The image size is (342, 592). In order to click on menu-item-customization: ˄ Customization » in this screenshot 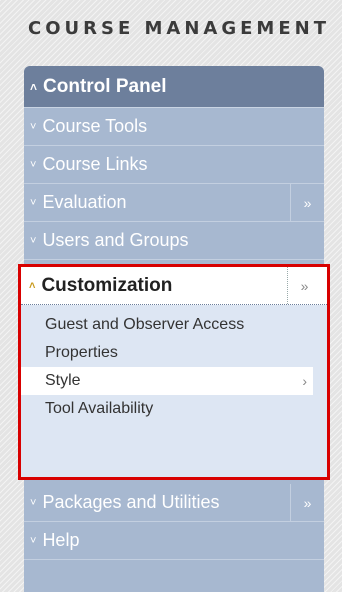, I will do `click(174, 286)`.